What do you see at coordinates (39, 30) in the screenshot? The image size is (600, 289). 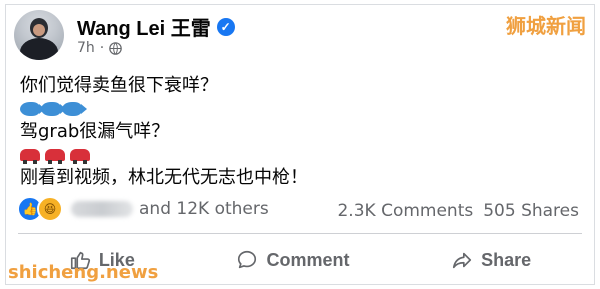 I see `avatar-face` at bounding box center [39, 30].